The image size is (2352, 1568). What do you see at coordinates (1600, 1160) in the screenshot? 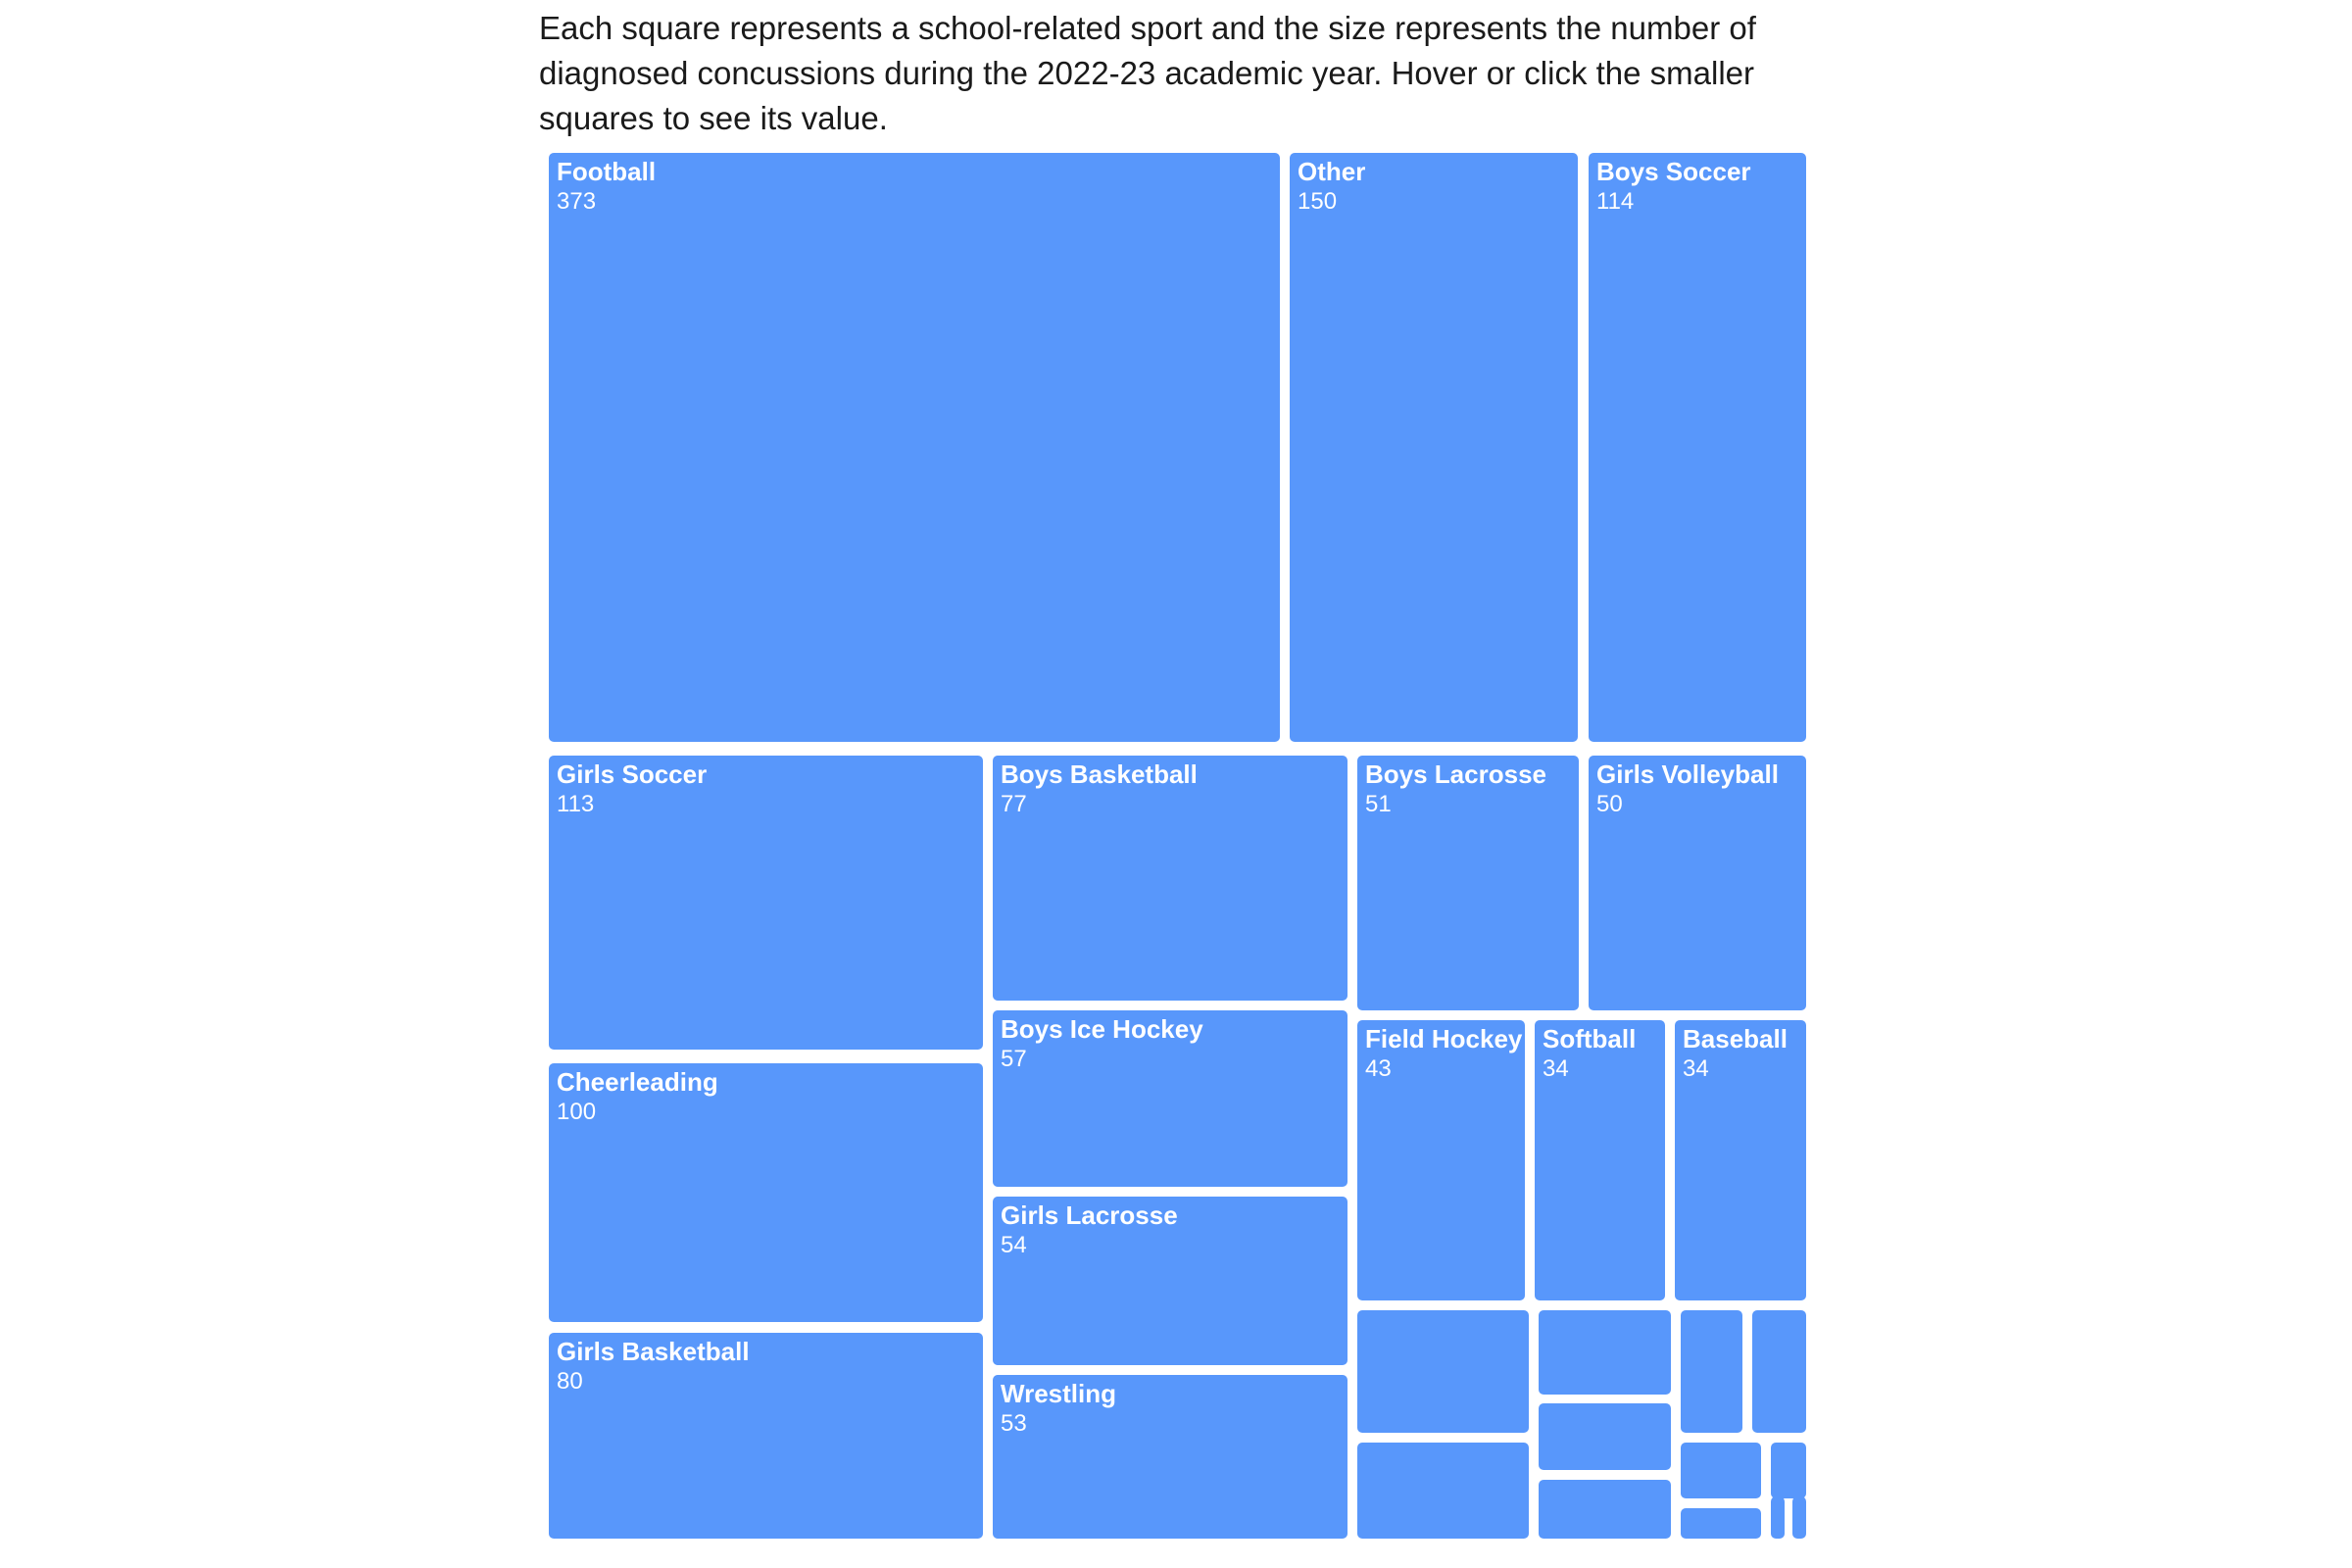
I see `tile-softball: Softball34` at bounding box center [1600, 1160].